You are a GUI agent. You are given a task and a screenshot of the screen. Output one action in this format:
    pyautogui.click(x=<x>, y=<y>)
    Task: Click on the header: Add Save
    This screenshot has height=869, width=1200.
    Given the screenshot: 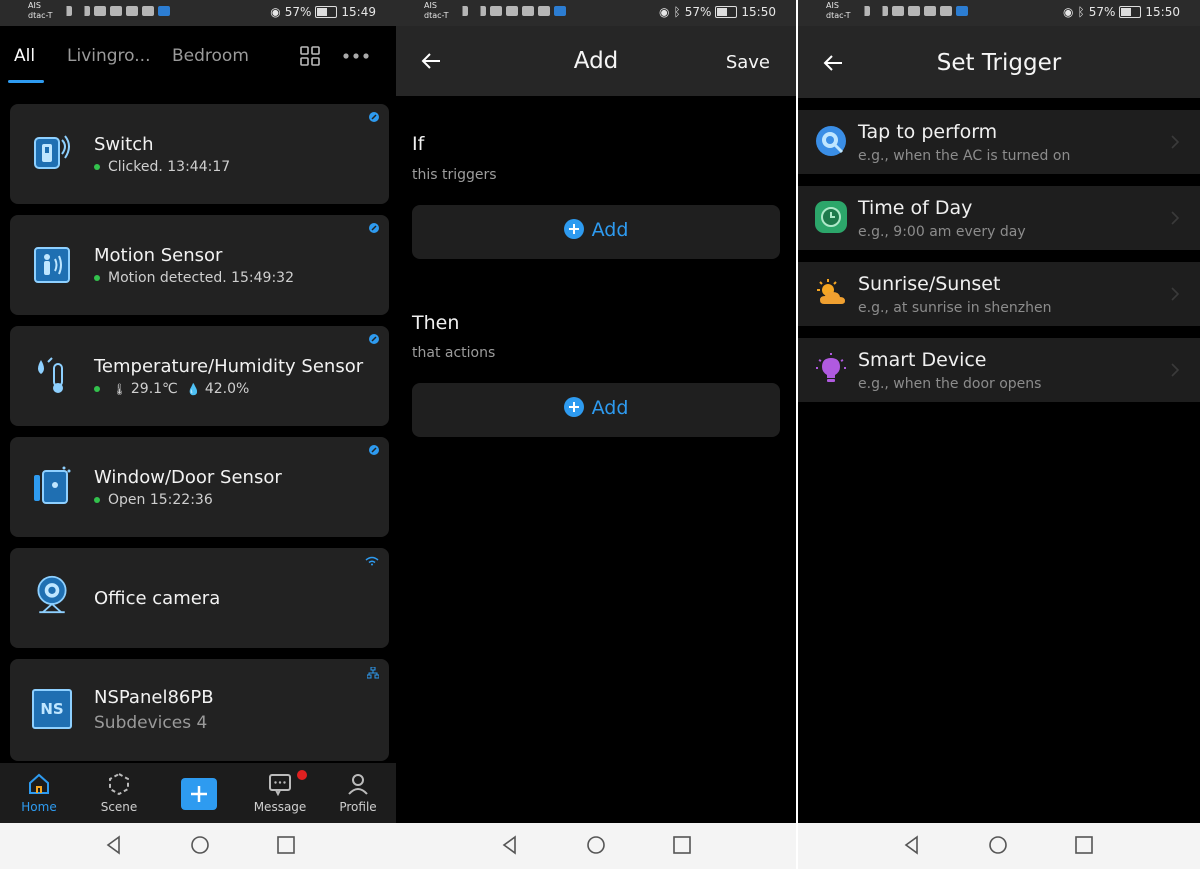 What is the action you would take?
    pyautogui.click(x=596, y=61)
    